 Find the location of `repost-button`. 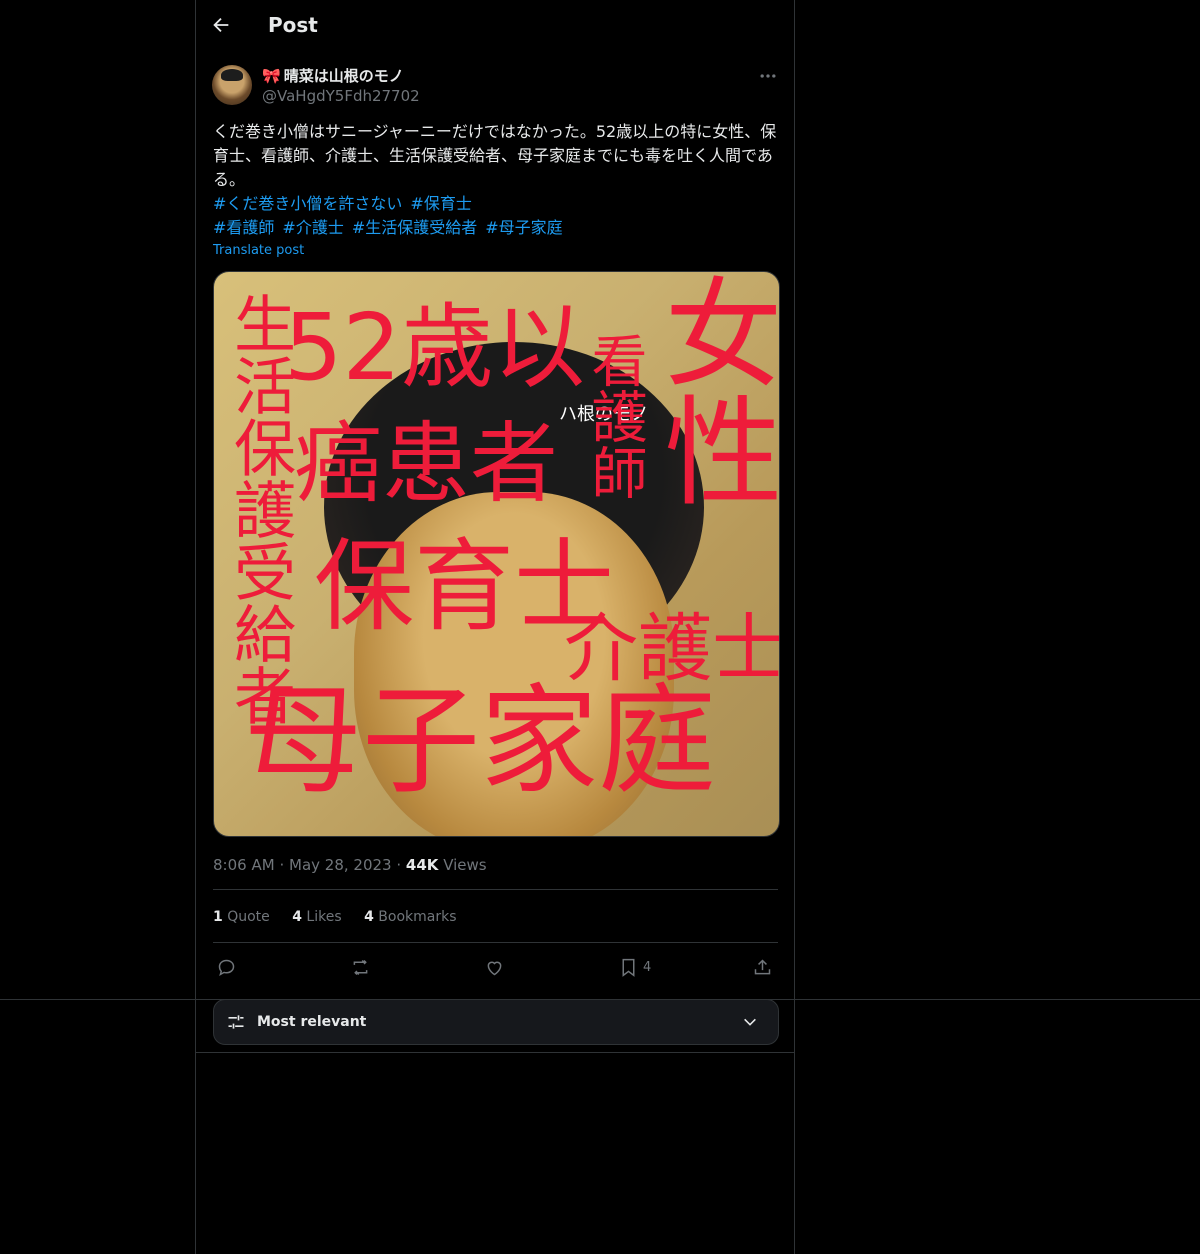

repost-button is located at coordinates (360, 967).